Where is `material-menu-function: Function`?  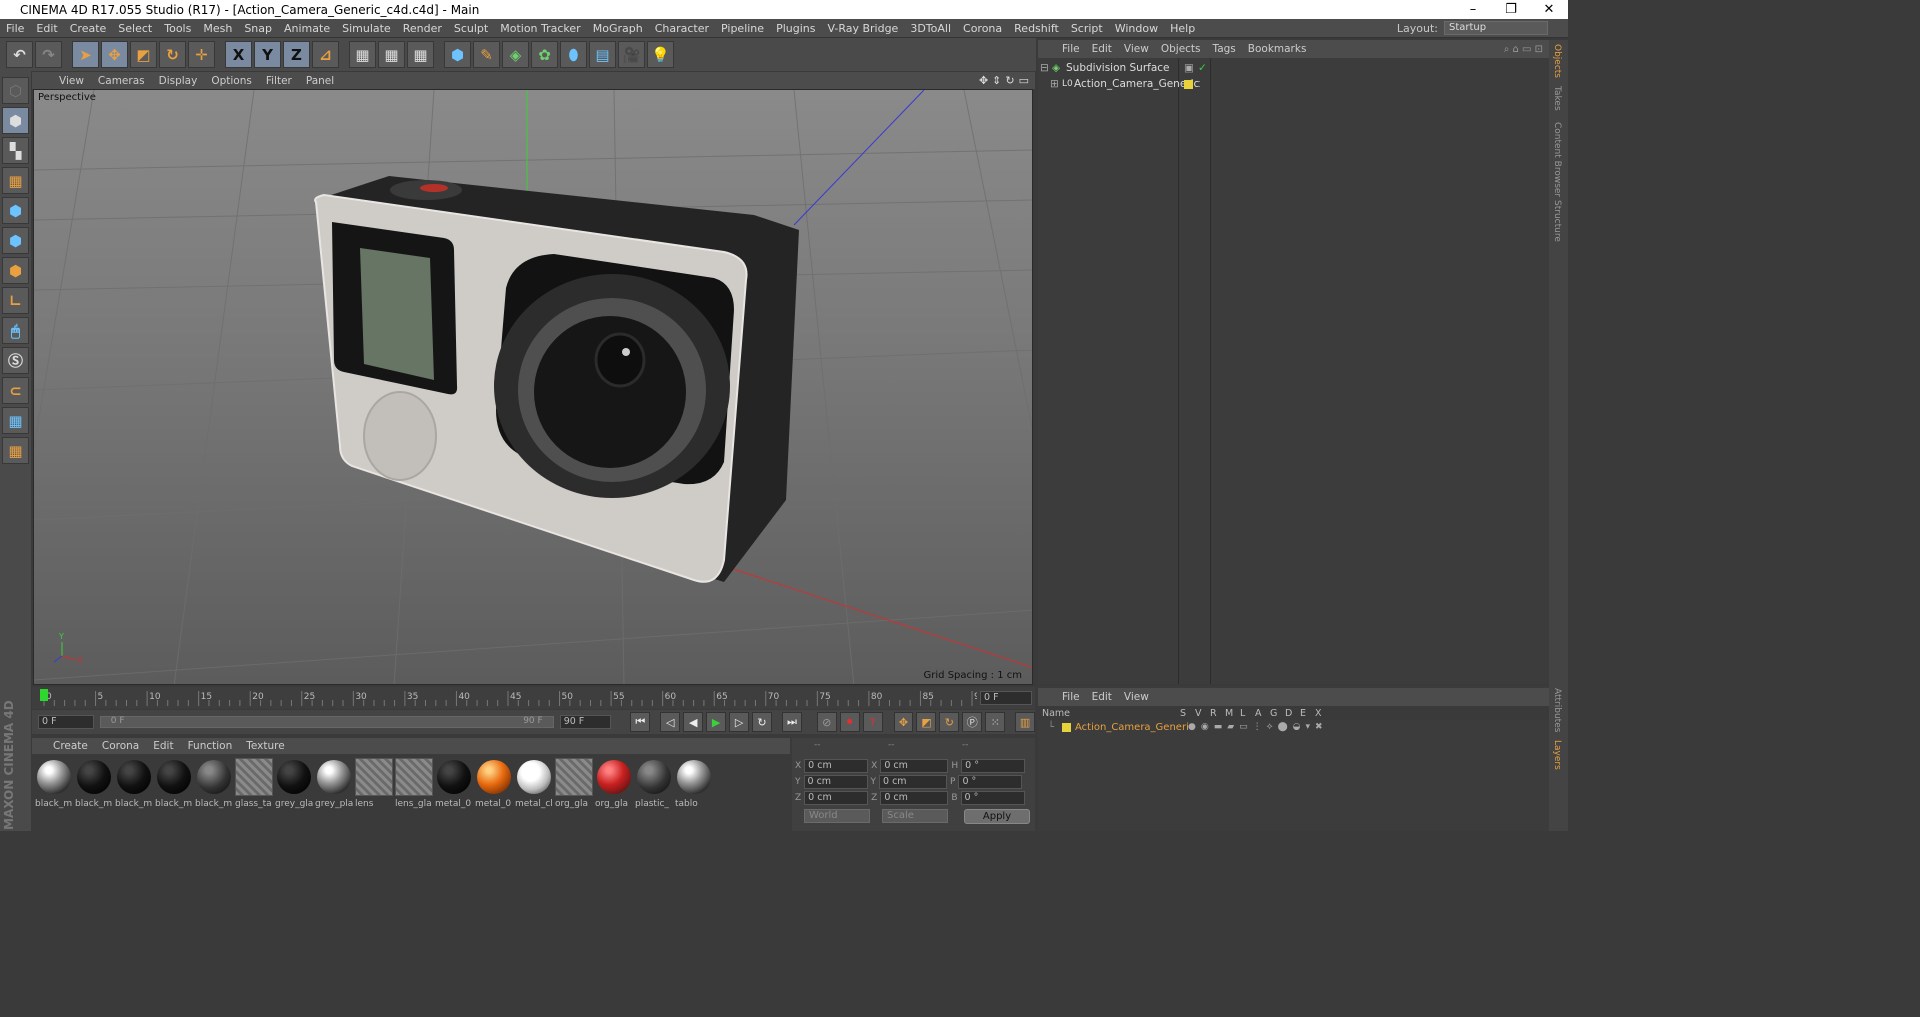 material-menu-function: Function is located at coordinates (210, 746).